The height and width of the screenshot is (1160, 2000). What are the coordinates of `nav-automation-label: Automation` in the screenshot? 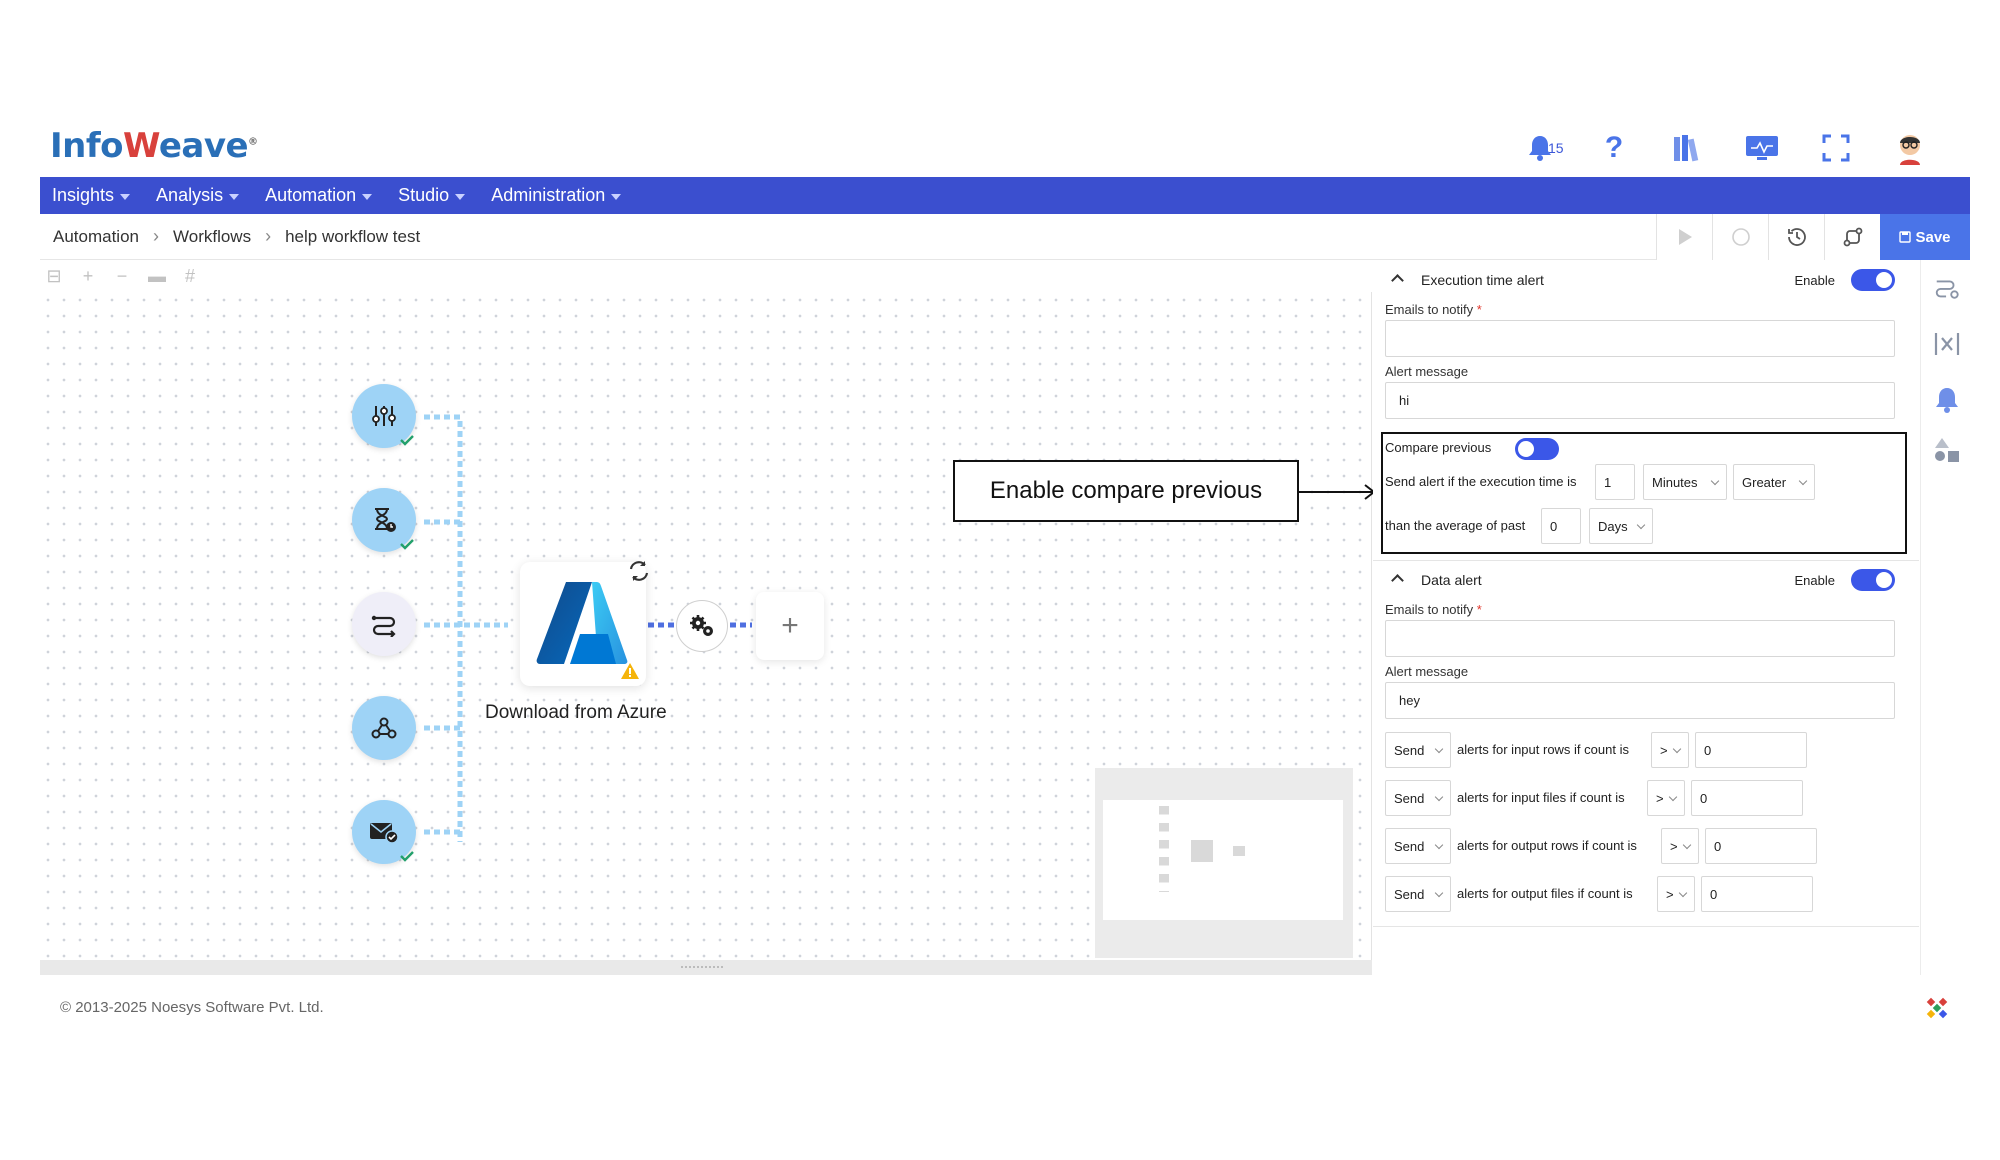 It's located at (311, 195).